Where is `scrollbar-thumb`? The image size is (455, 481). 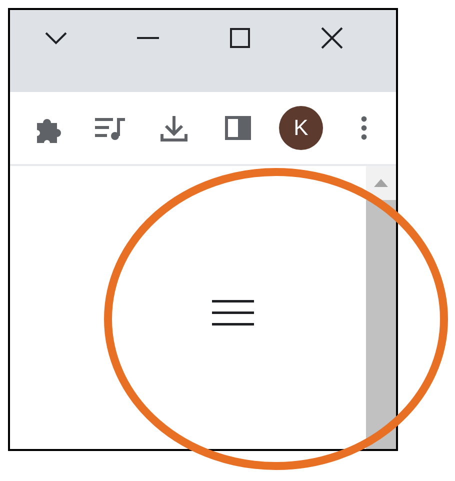
scrollbar-thumb is located at coordinates (381, 324).